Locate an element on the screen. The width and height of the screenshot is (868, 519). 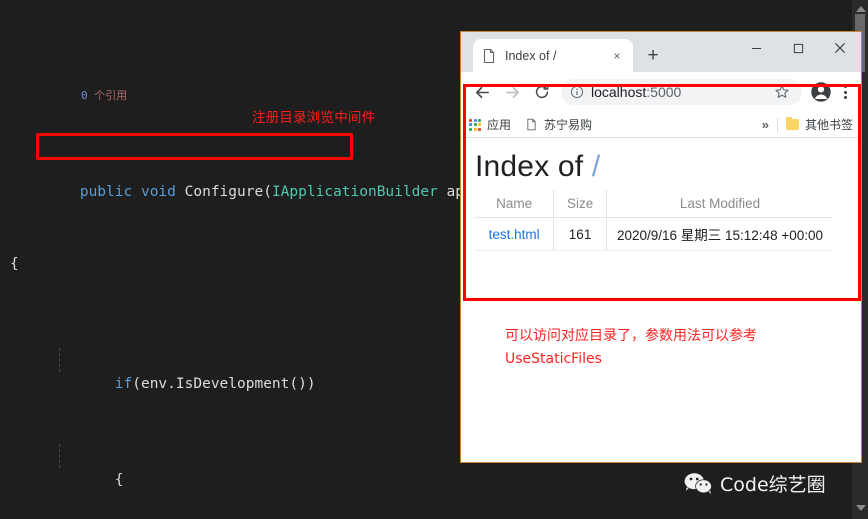
table-header-row: Name Size Last Modified is located at coordinates (654, 204).